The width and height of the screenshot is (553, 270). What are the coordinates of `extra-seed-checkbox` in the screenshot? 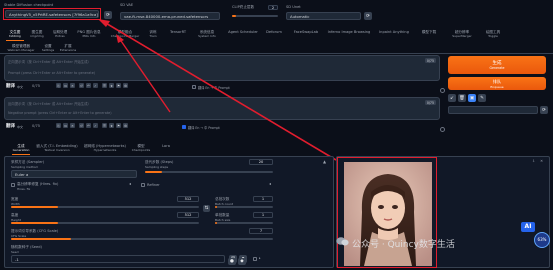 It's located at (255, 259).